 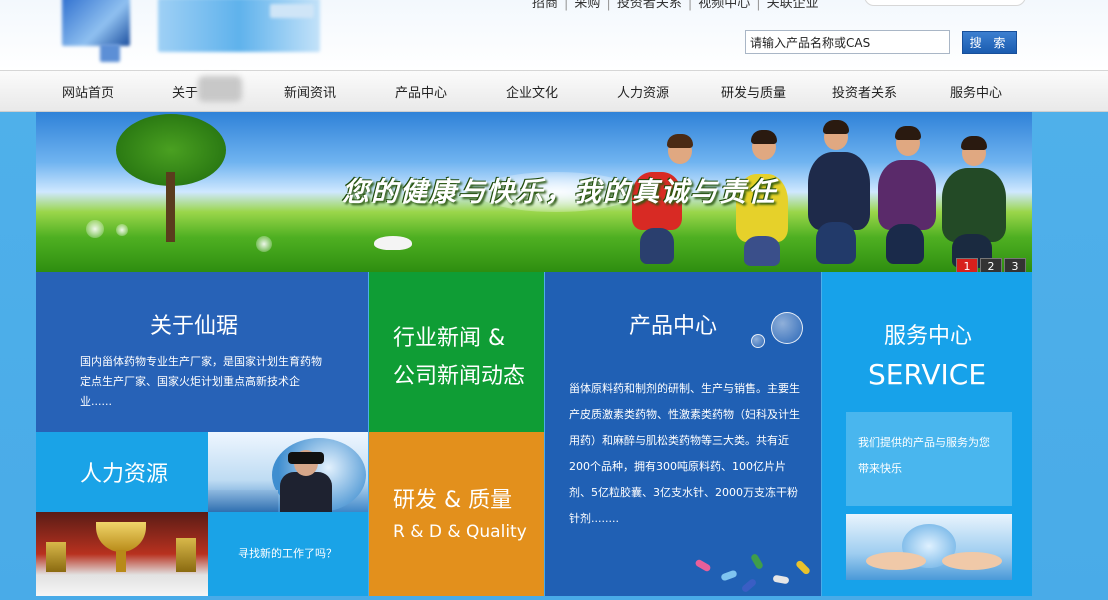 I want to click on tile-hr-title: 人力资源, so click(x=124, y=474).